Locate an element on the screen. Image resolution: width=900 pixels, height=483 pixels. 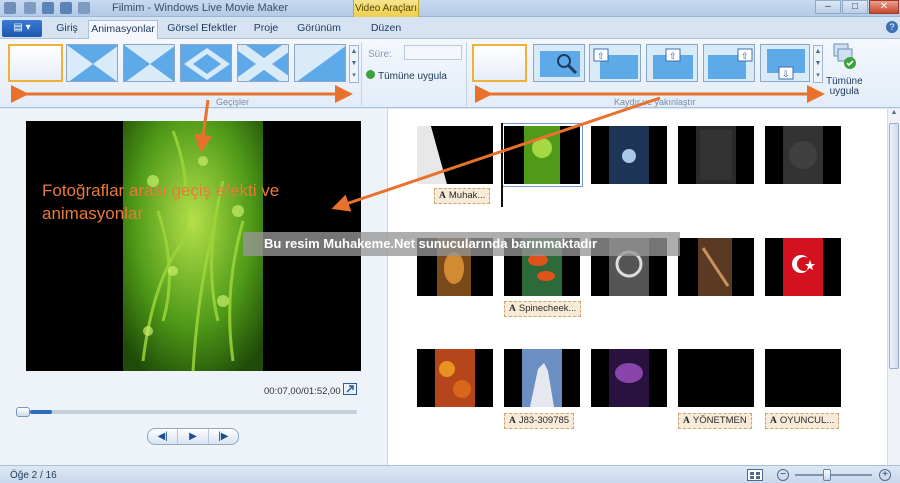
tab-edit: Düzen is located at coordinates (386, 29).